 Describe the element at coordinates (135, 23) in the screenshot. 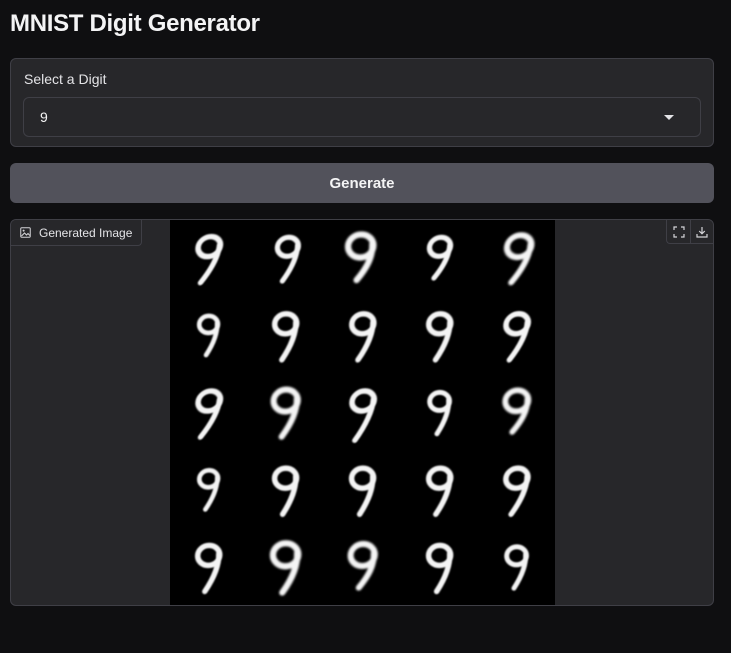

I see `page-title: MNIST Digit Generator` at that location.